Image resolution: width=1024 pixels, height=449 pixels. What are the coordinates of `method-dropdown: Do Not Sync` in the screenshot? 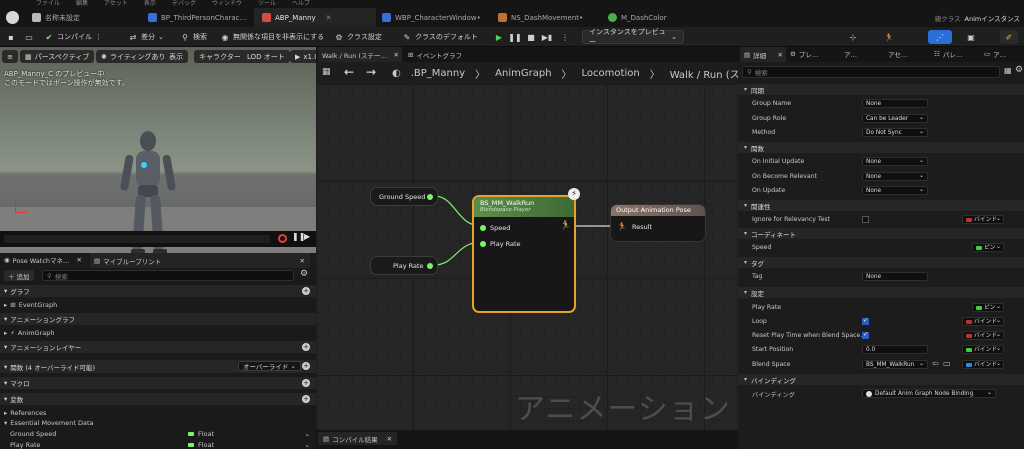 It's located at (895, 132).